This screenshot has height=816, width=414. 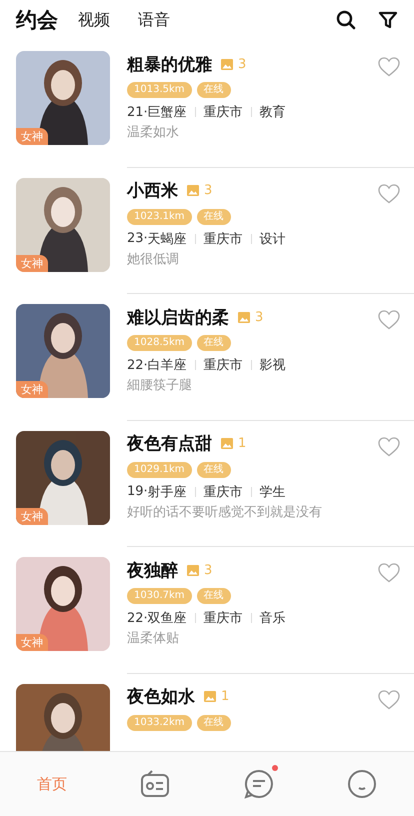 What do you see at coordinates (159, 20) in the screenshot?
I see `tab: 语音` at bounding box center [159, 20].